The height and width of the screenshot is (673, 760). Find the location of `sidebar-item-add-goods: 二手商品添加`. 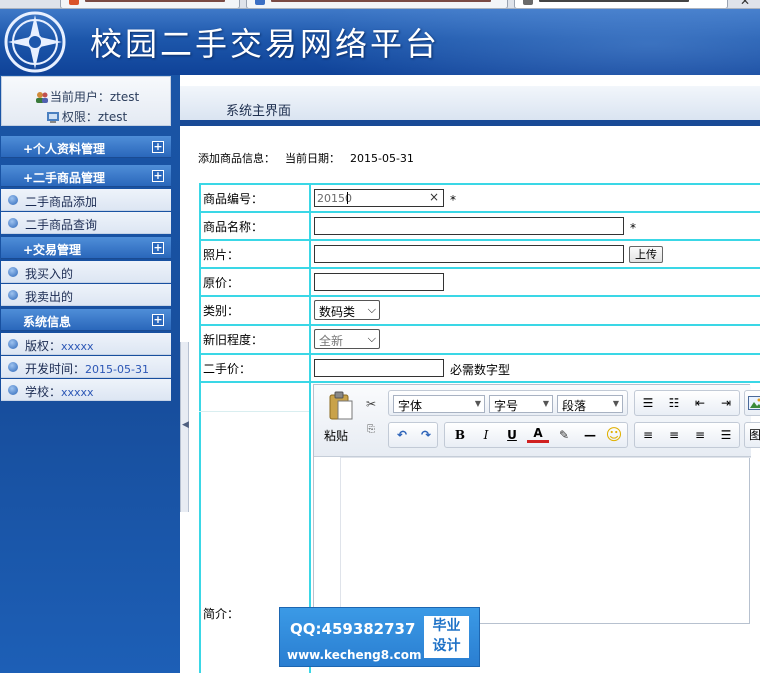

sidebar-item-add-goods: 二手商品添加 is located at coordinates (86, 200).